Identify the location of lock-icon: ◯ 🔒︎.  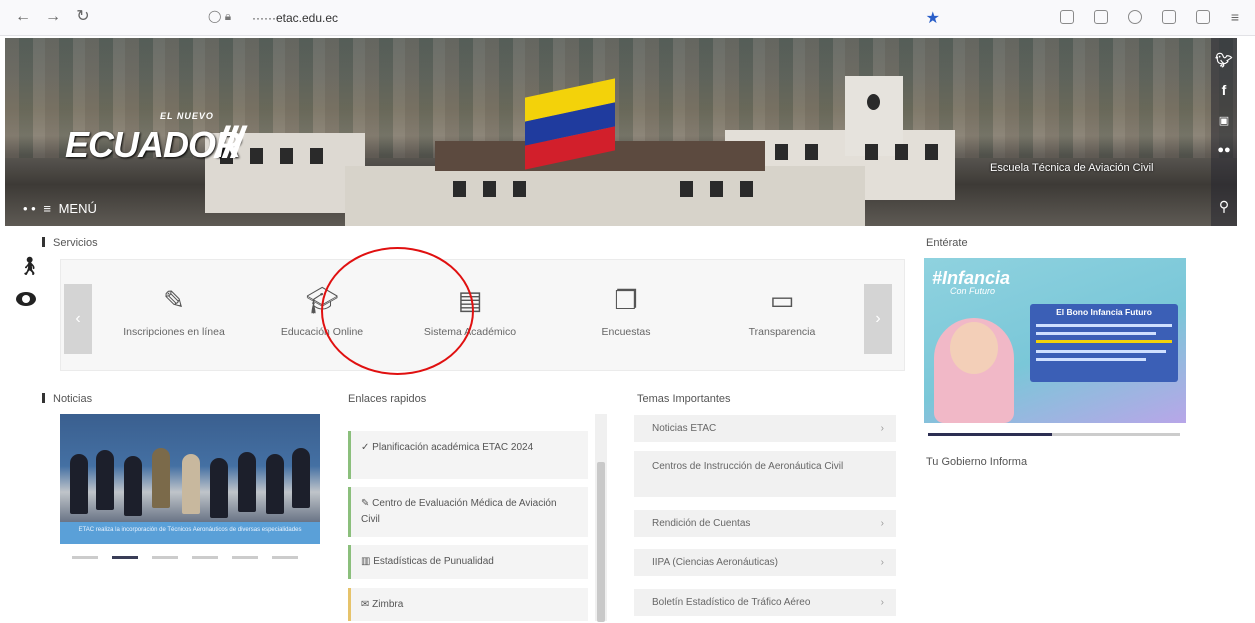
(220, 16).